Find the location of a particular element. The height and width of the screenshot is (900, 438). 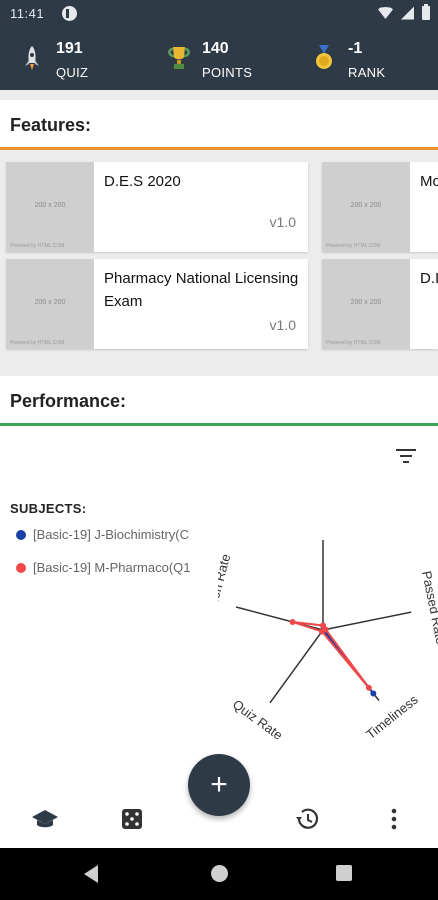

rank-value: -1 is located at coordinates (355, 48).